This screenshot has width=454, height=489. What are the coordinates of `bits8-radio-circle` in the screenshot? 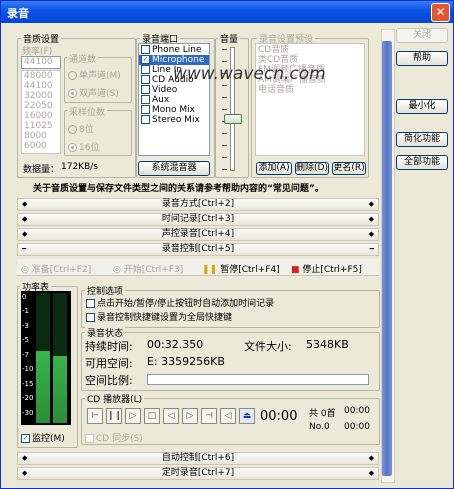 It's located at (72, 129).